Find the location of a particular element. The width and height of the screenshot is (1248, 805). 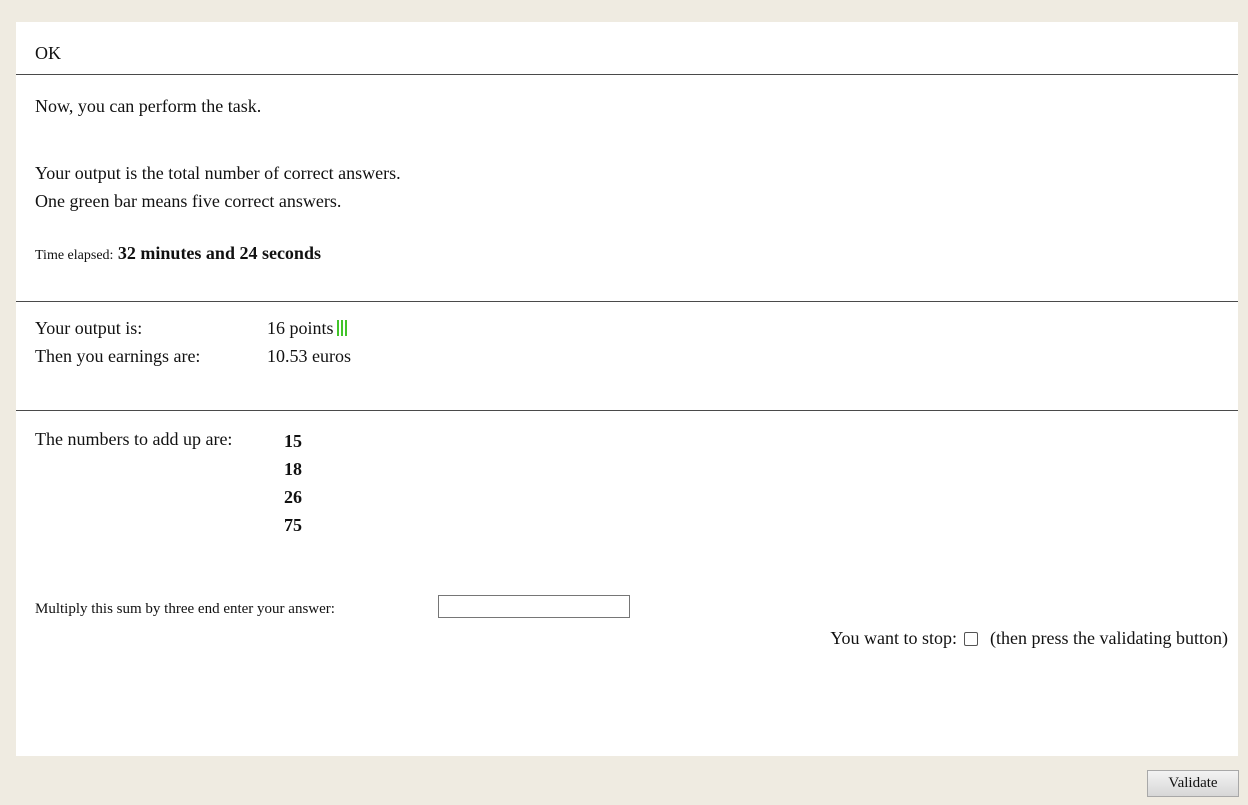

answer-input is located at coordinates (534, 606).